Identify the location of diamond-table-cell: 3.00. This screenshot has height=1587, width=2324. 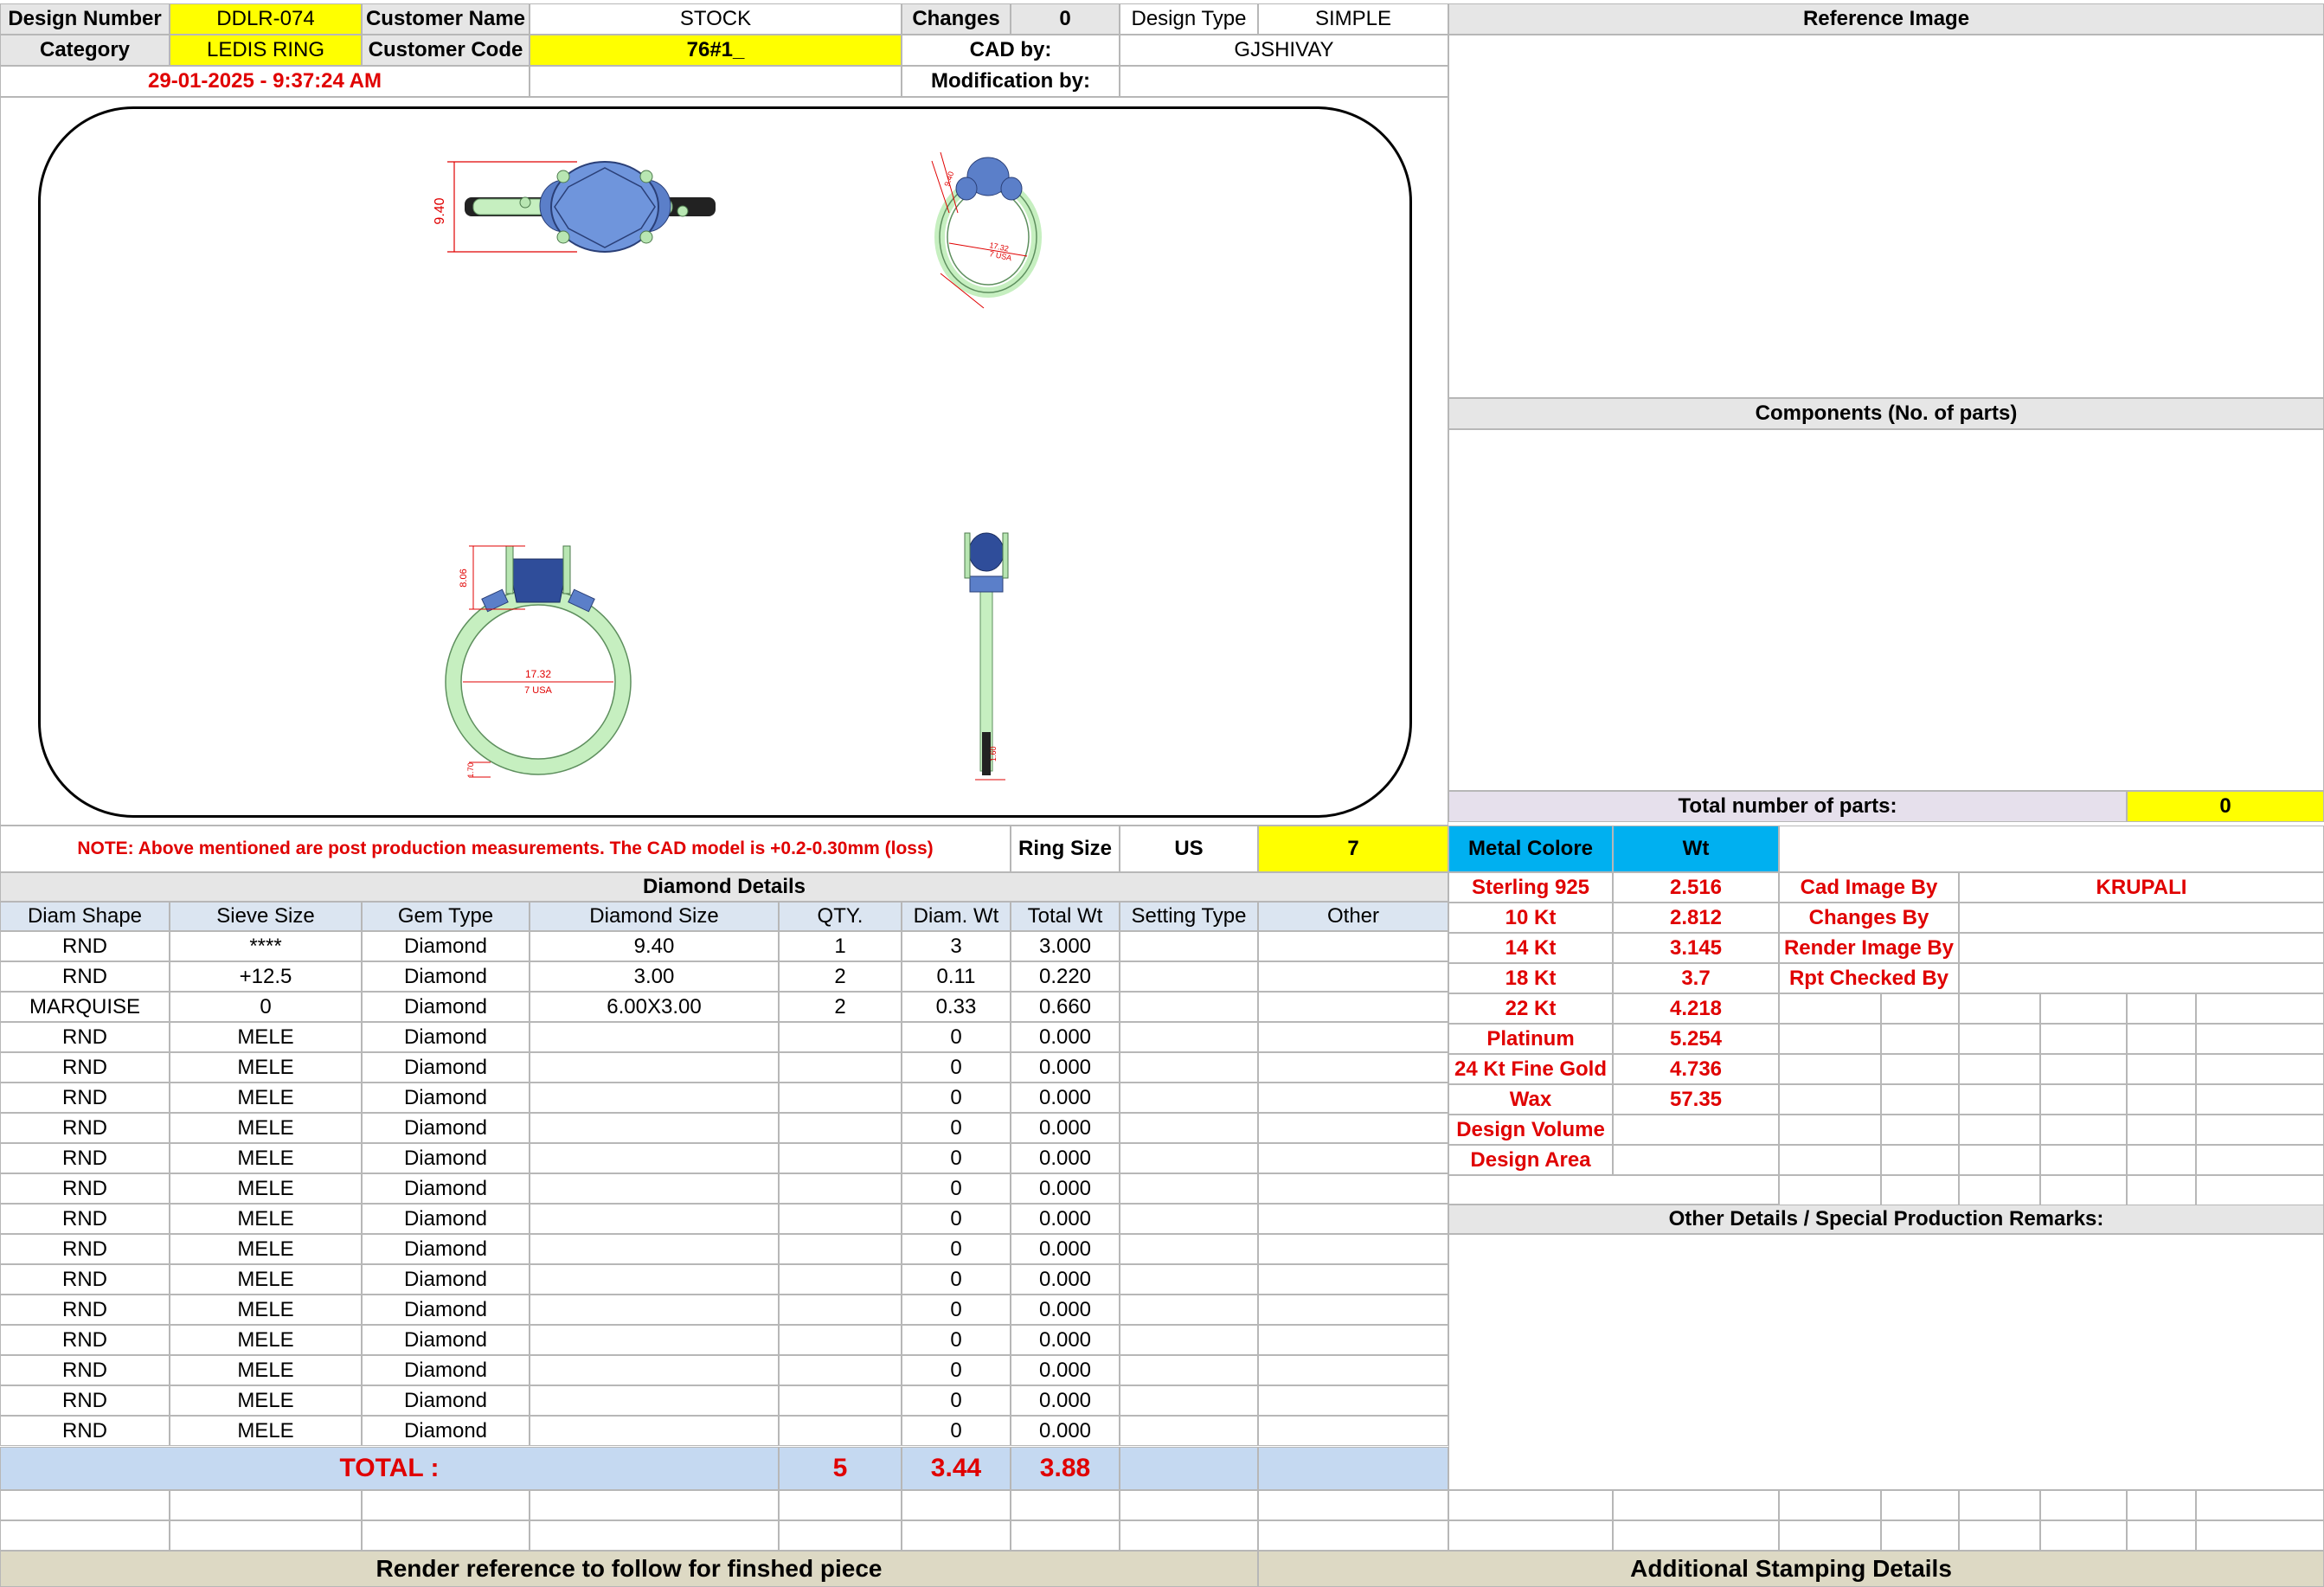
(654, 976).